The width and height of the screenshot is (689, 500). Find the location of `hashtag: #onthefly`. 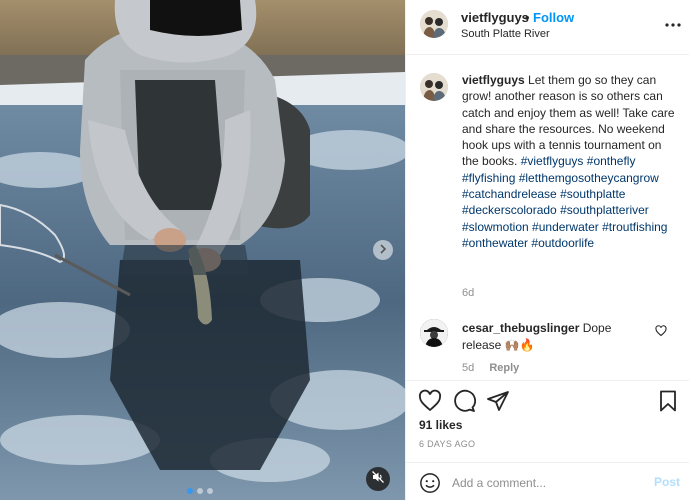

hashtag: #onthefly is located at coordinates (611, 161).